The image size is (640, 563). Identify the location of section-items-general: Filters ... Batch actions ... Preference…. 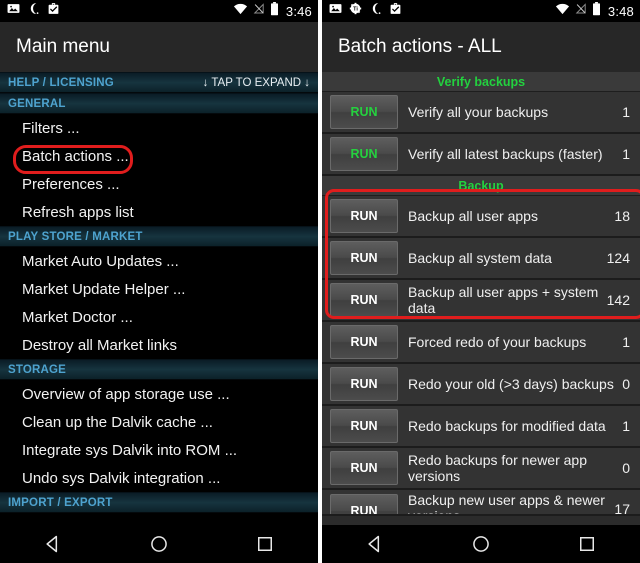
(159, 170).